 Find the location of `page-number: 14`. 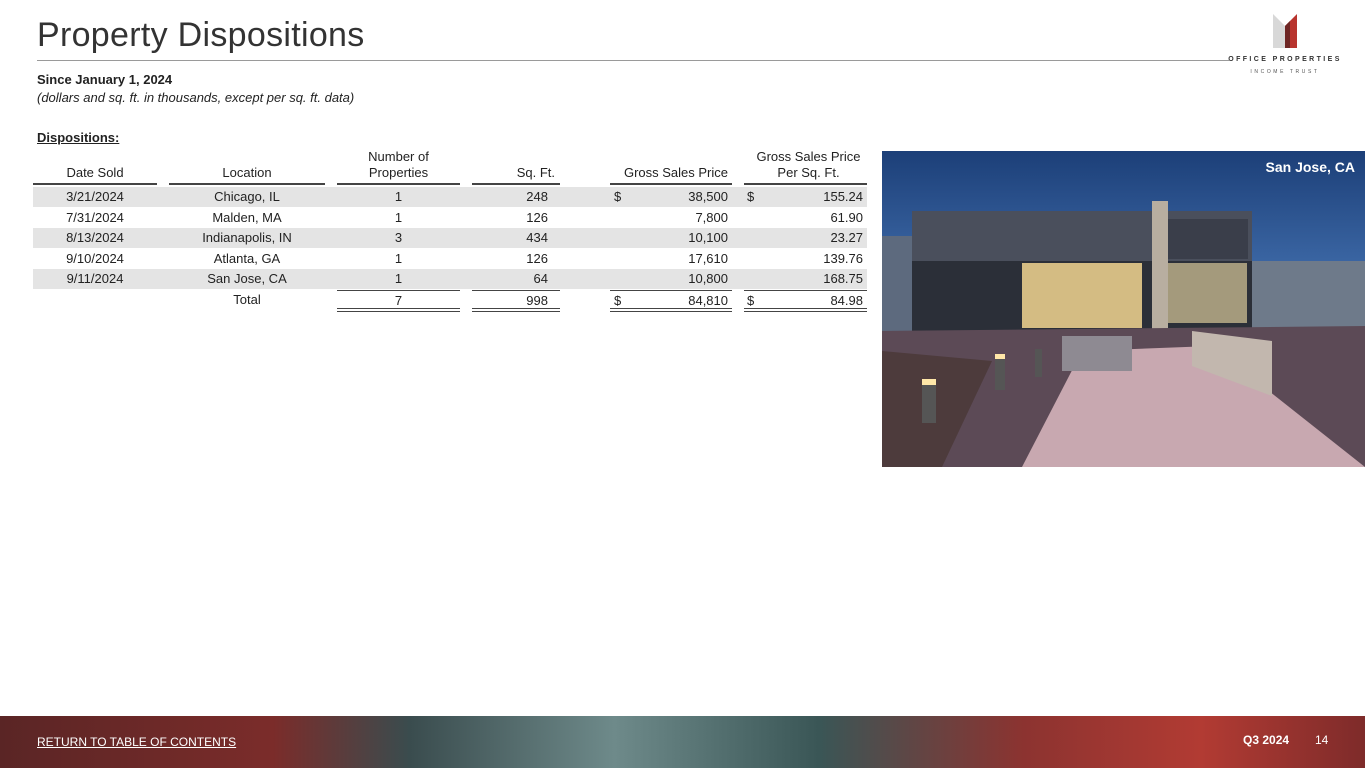

page-number: 14 is located at coordinates (1322, 740).